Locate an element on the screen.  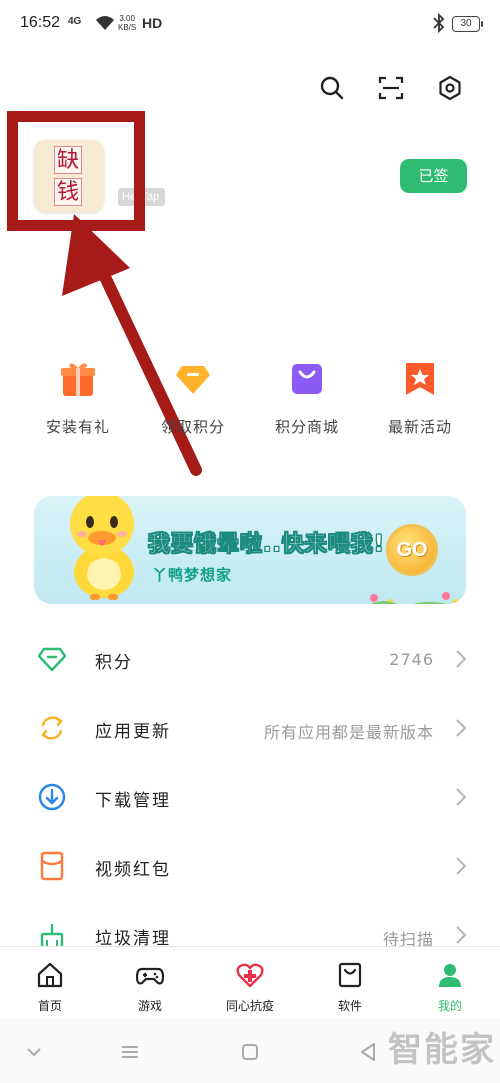
menu-row-app-update: 应用更新 所有应用都是最新版本 is located at coordinates (250, 728).